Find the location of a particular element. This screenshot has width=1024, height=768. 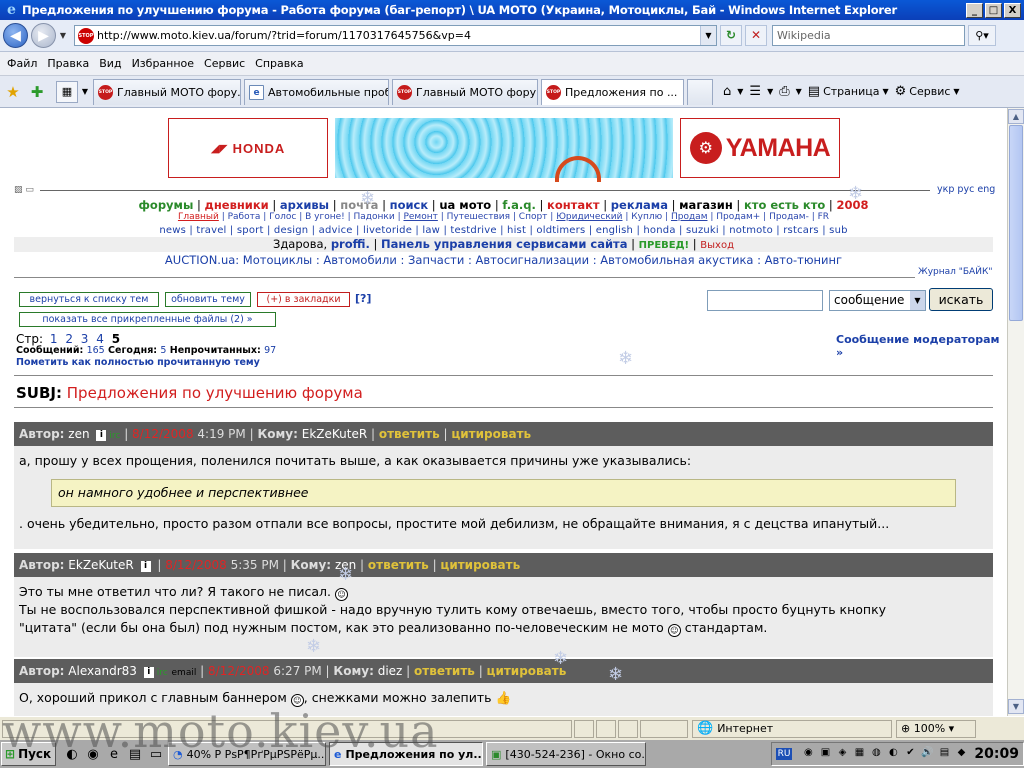

post-author: EkZeKuteR is located at coordinates (100, 565).